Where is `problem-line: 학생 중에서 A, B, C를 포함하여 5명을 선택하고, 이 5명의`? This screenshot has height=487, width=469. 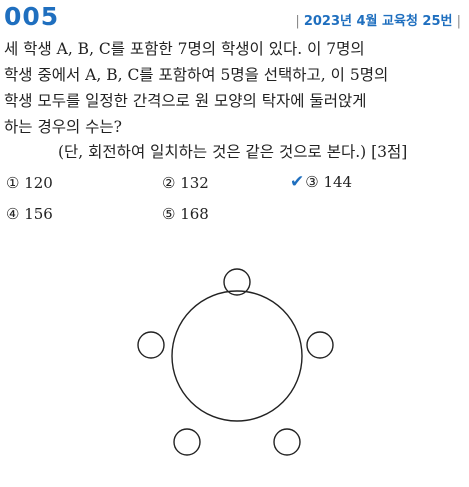 problem-line: 학생 중에서 A, B, C를 포함하여 5명을 선택하고, 이 5명의 is located at coordinates (196, 75).